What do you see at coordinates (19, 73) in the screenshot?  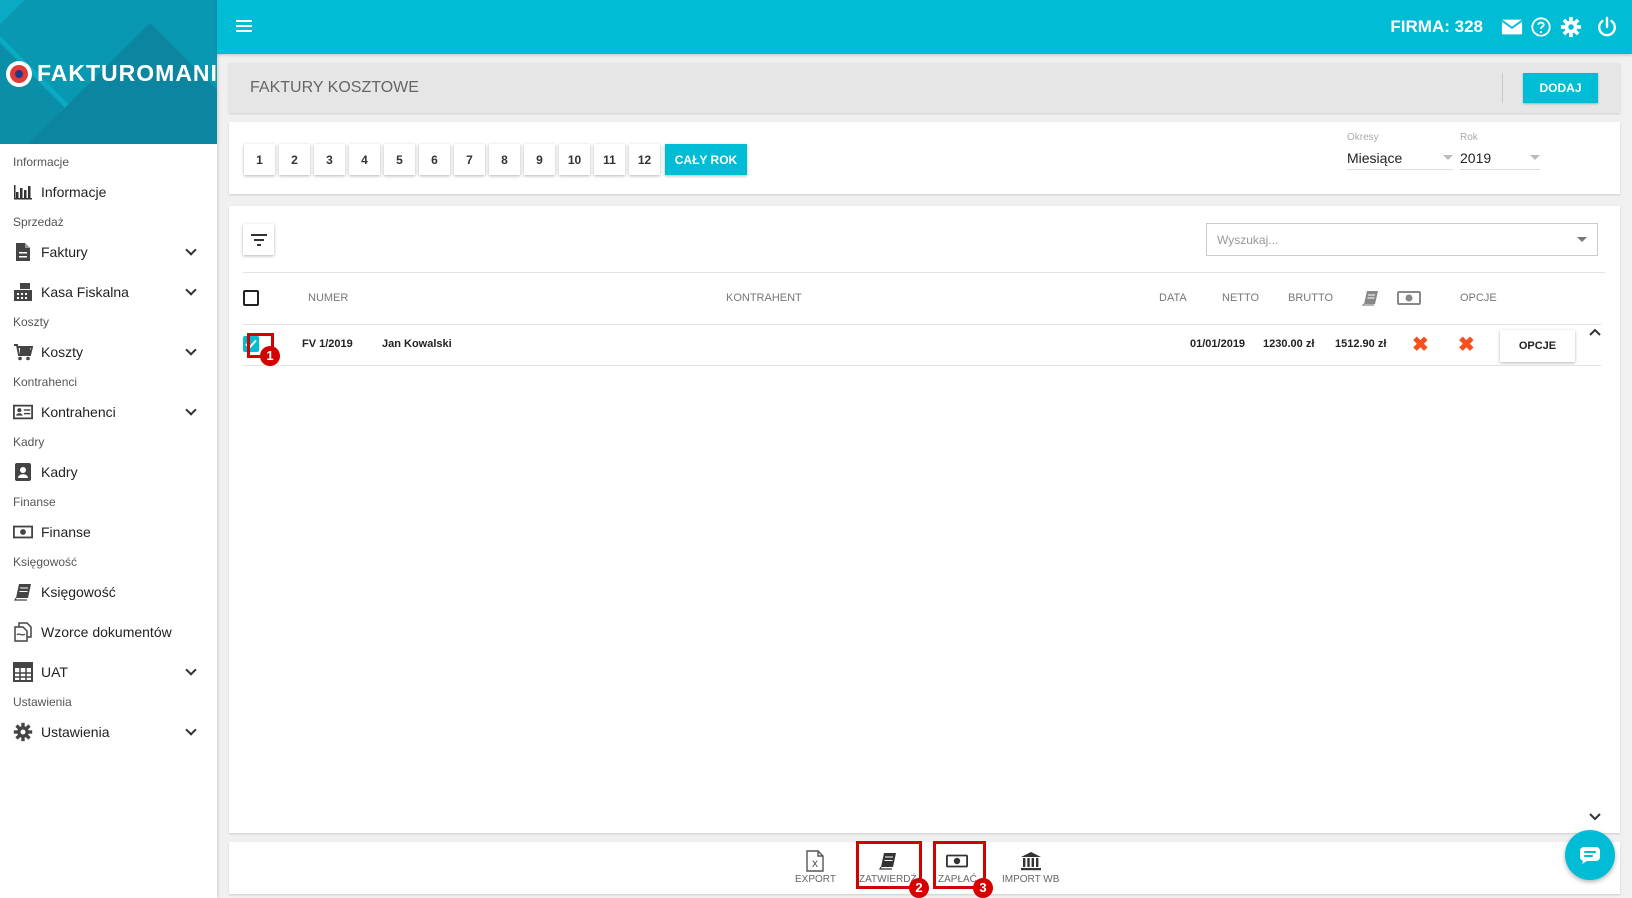 I see `logo-mark-icon` at bounding box center [19, 73].